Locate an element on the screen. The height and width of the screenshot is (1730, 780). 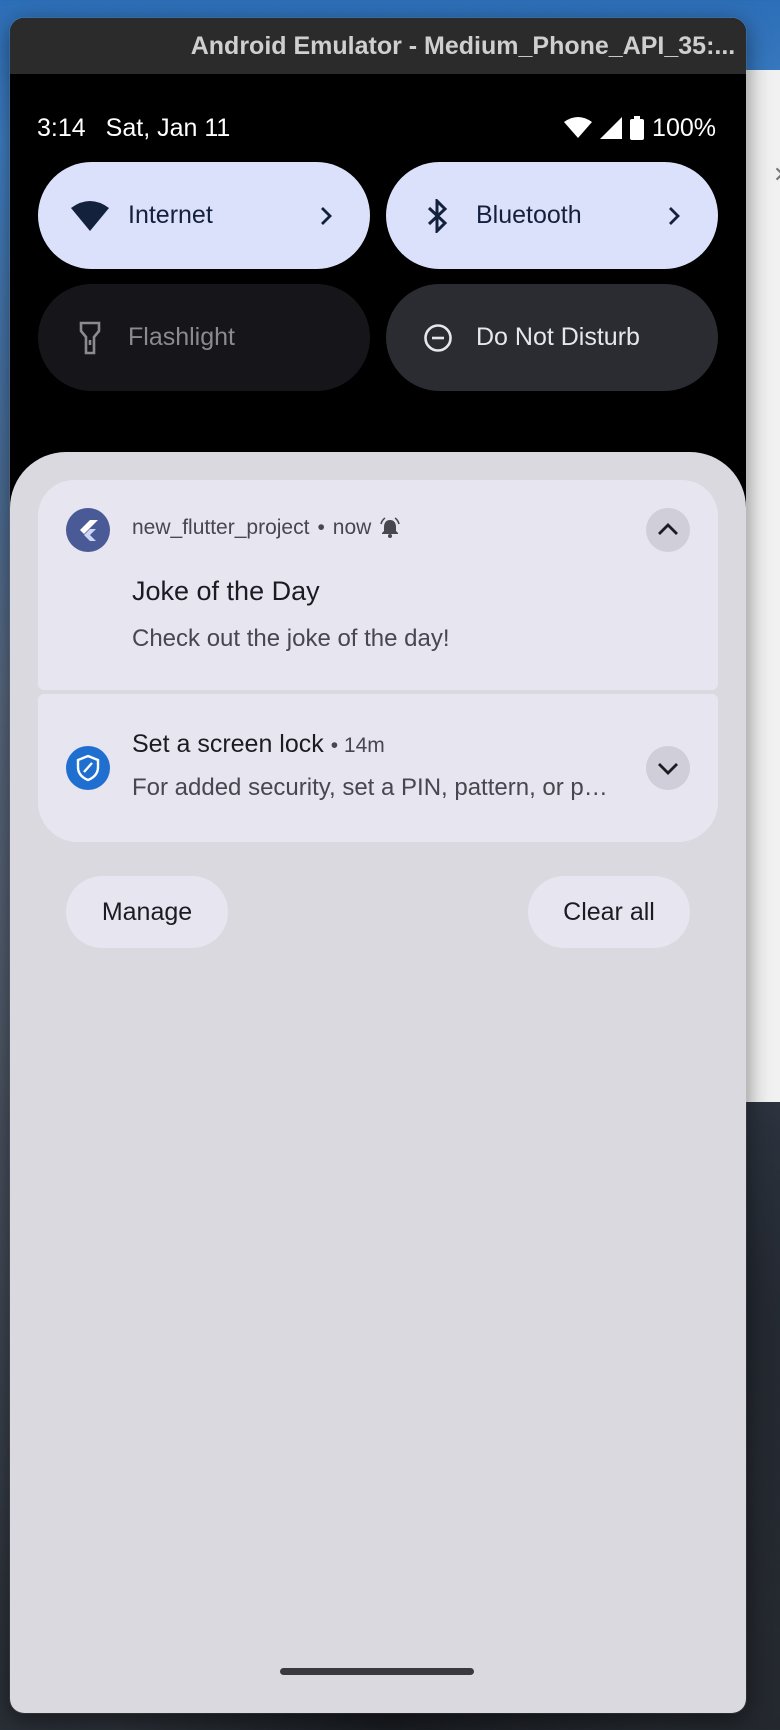
clear-all-button: Clear all is located at coordinates (609, 912).